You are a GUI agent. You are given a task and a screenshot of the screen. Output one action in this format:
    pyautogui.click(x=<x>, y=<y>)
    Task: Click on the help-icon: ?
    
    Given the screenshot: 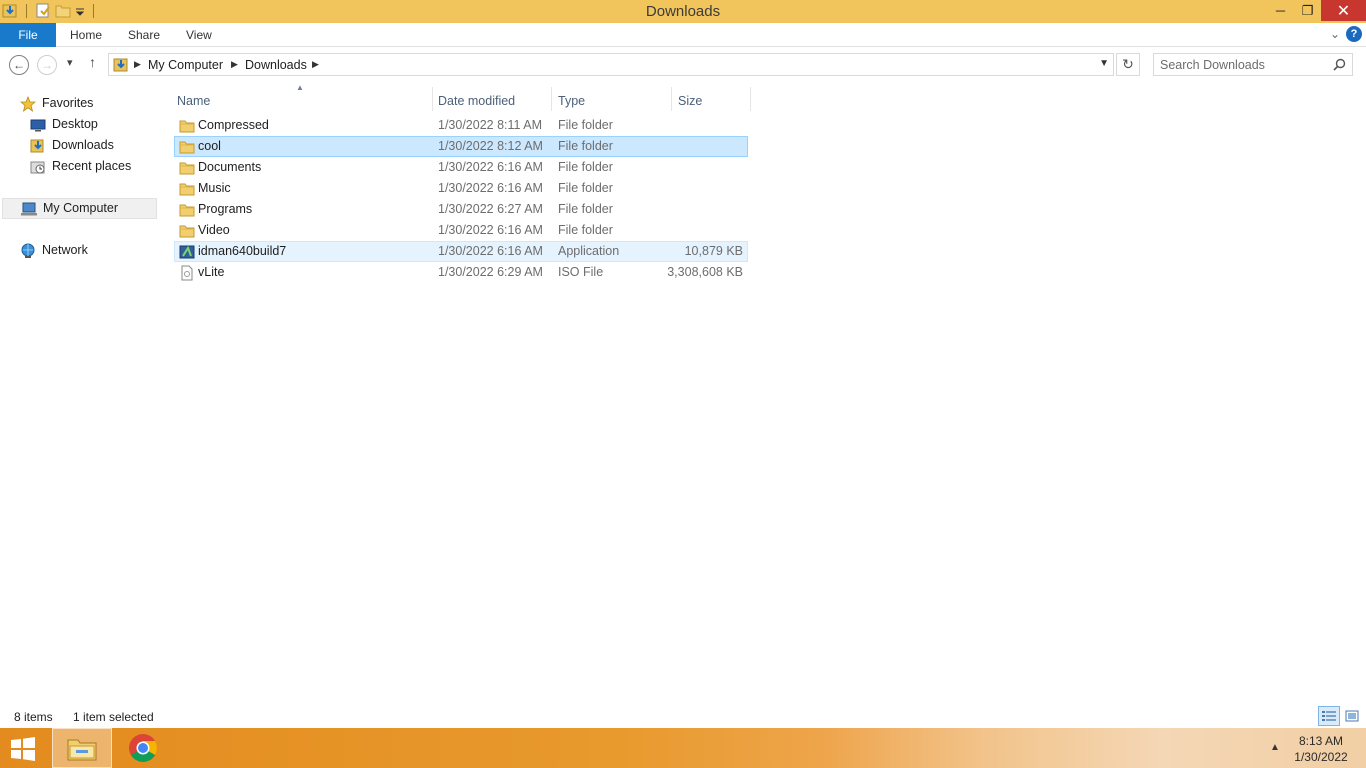 What is the action you would take?
    pyautogui.click(x=1354, y=34)
    